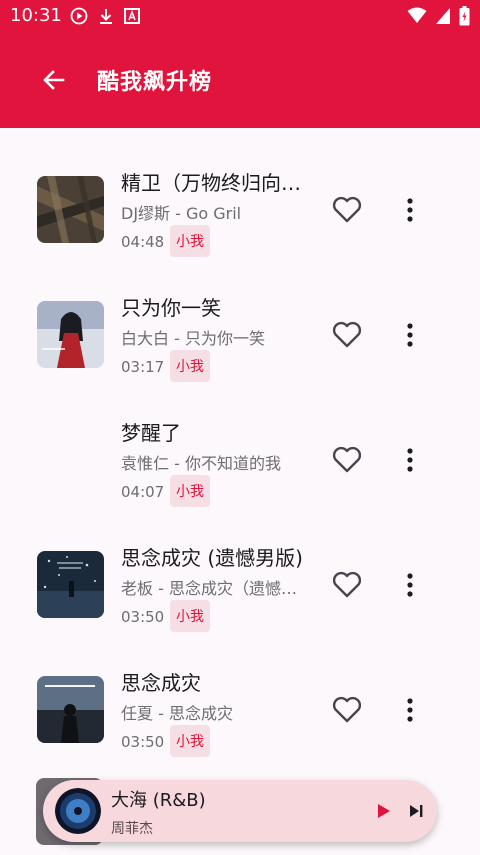  Describe the element at coordinates (201, 463) in the screenshot. I see `song-subtitle: 袁惟仁 - 你不知道的我` at that location.